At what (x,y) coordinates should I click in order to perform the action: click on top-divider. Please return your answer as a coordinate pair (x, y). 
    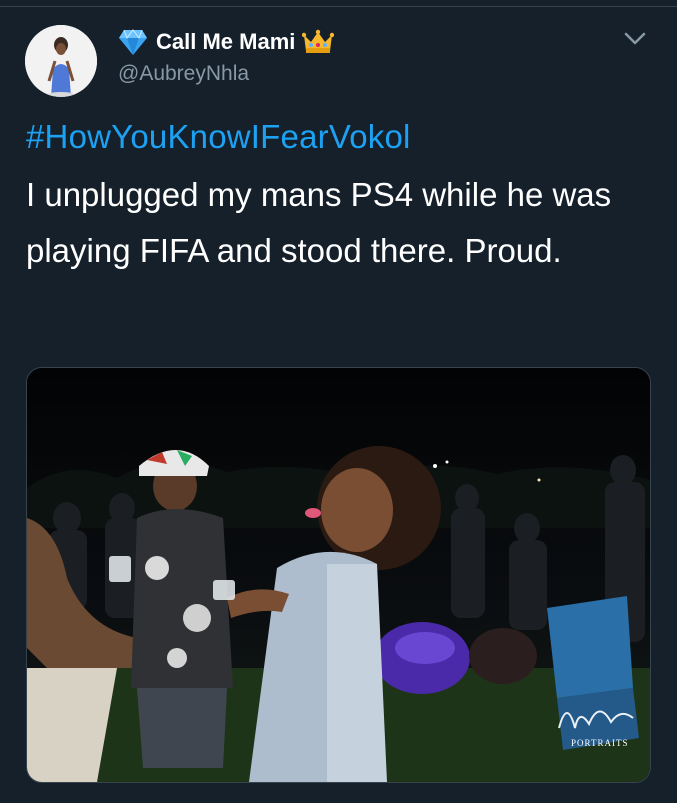
    Looking at the image, I should click on (338, 6).